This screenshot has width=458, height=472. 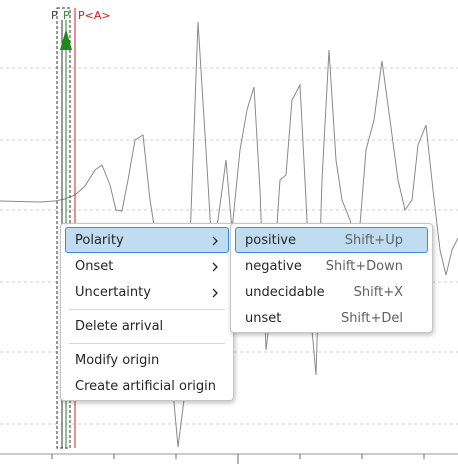 What do you see at coordinates (94, 266) in the screenshot?
I see `menu-item-label: Onset` at bounding box center [94, 266].